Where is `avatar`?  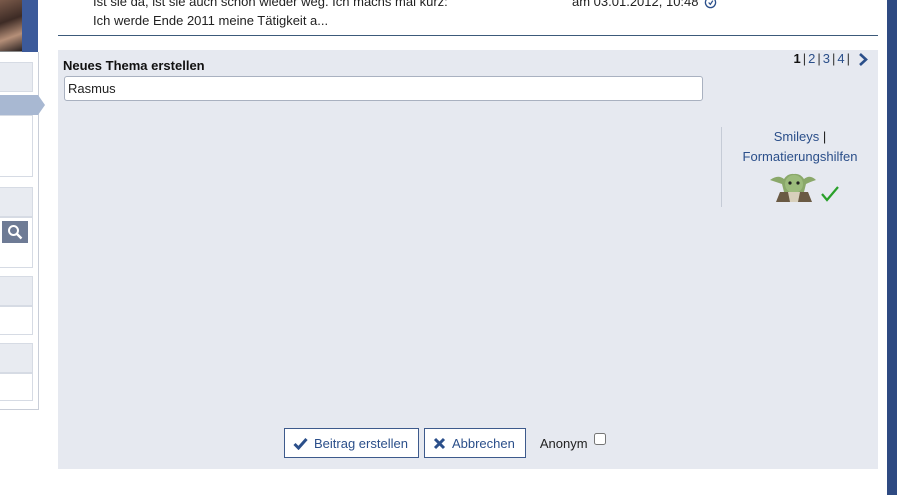 avatar is located at coordinates (11, 26).